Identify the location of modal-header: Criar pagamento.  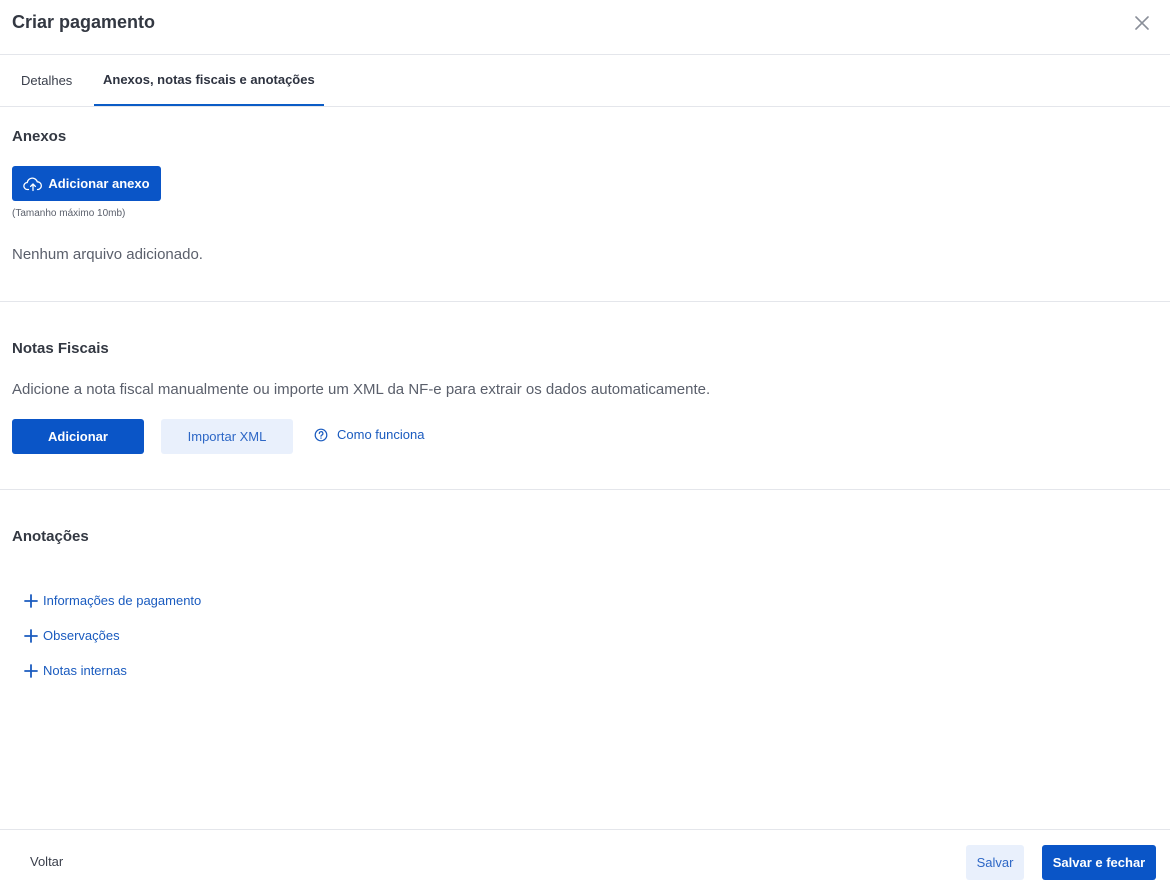
(585, 27).